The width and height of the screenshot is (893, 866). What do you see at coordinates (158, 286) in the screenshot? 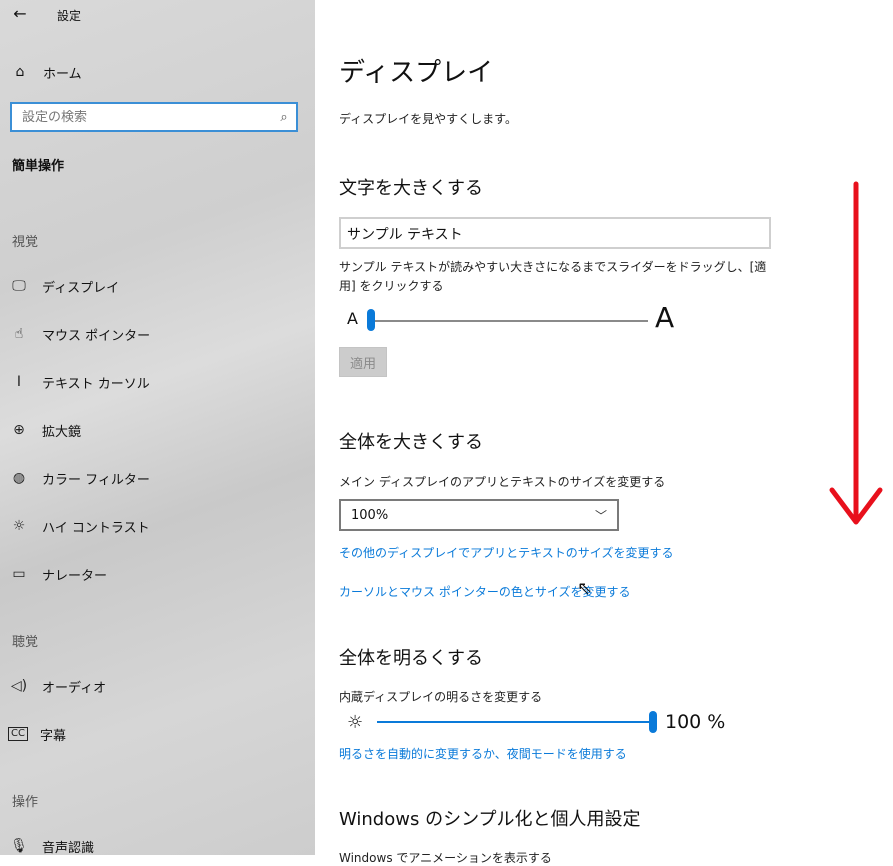
I see `sidebar-item-display: 🖵 ディスプレイ` at bounding box center [158, 286].